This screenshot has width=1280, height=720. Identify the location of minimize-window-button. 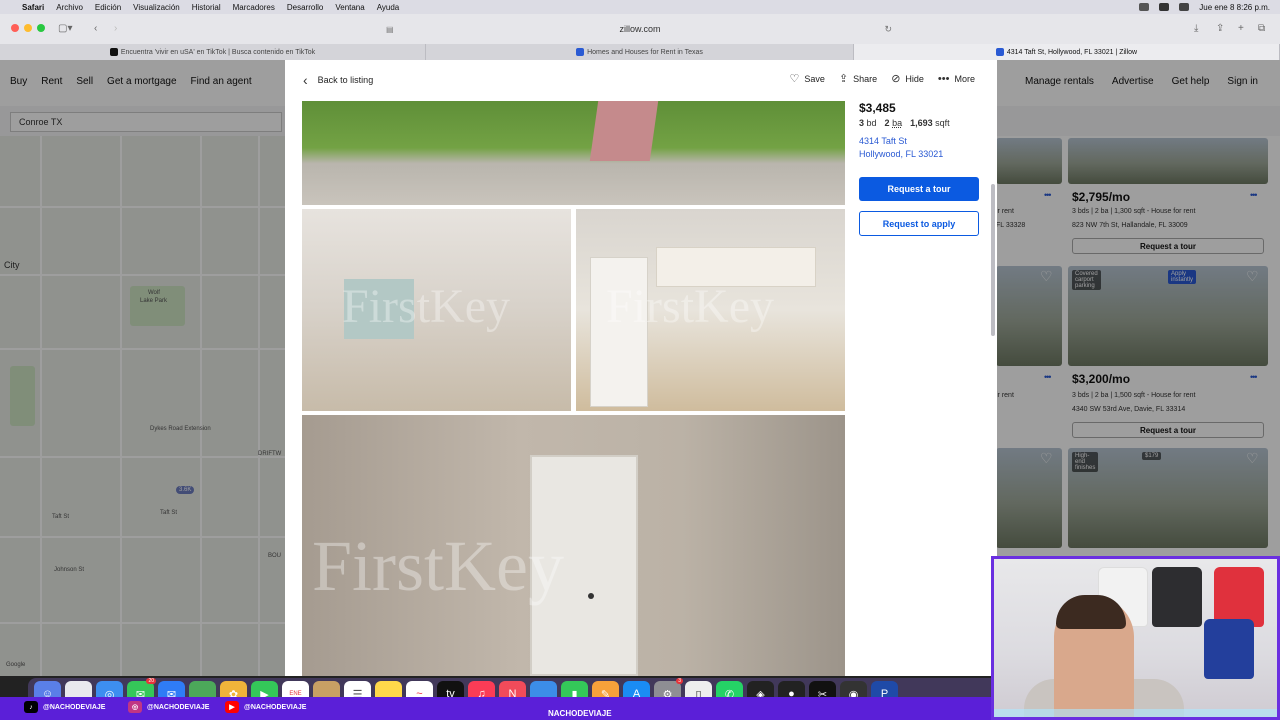
(28, 28).